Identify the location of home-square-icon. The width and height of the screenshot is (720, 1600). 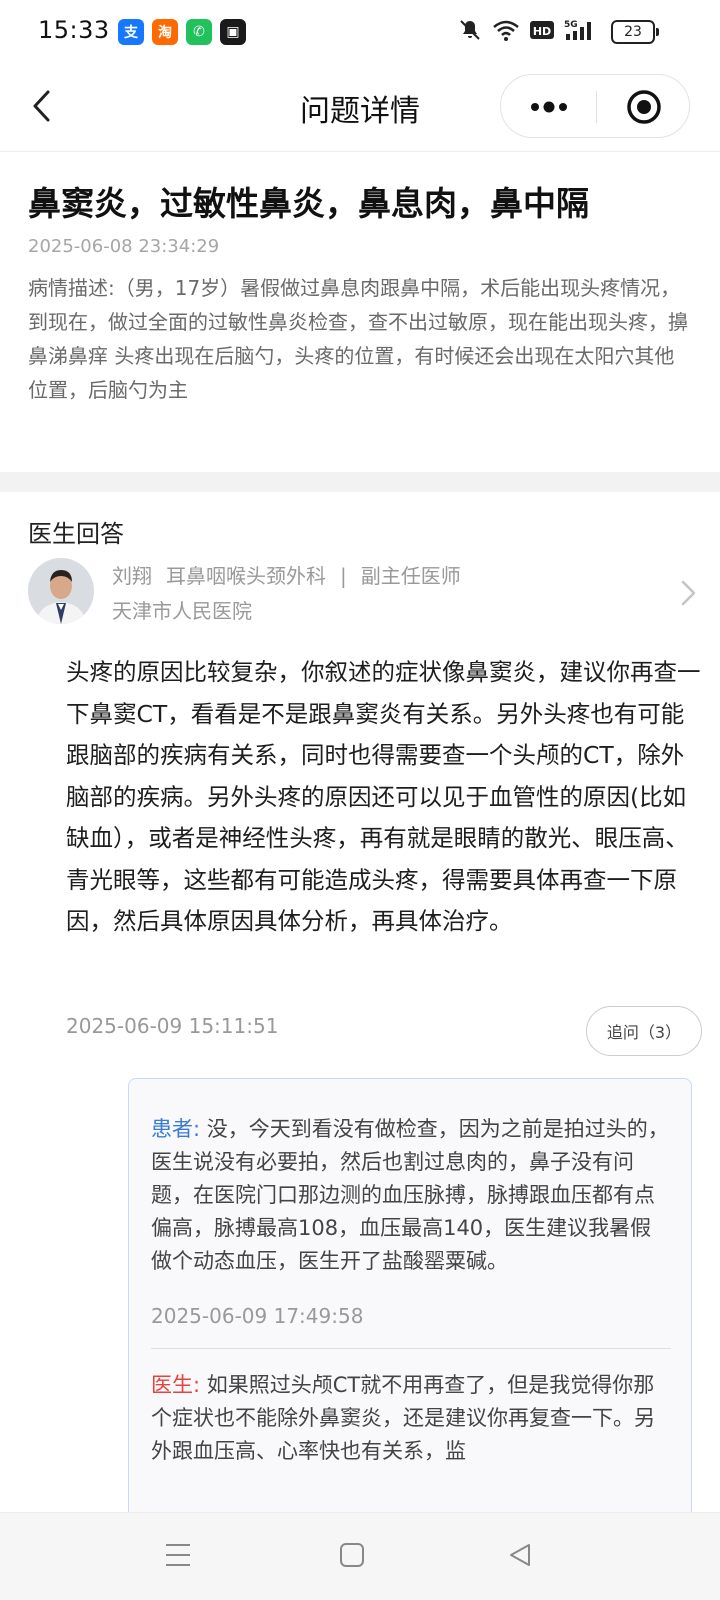
(352, 1555).